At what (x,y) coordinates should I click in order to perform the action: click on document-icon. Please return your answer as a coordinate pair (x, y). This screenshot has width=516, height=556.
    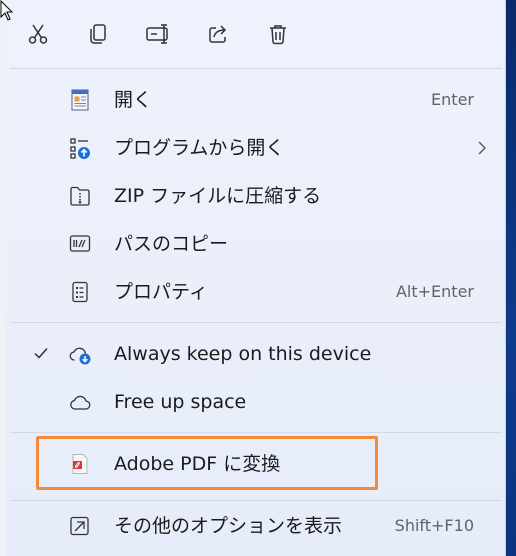
    Looking at the image, I should click on (80, 100).